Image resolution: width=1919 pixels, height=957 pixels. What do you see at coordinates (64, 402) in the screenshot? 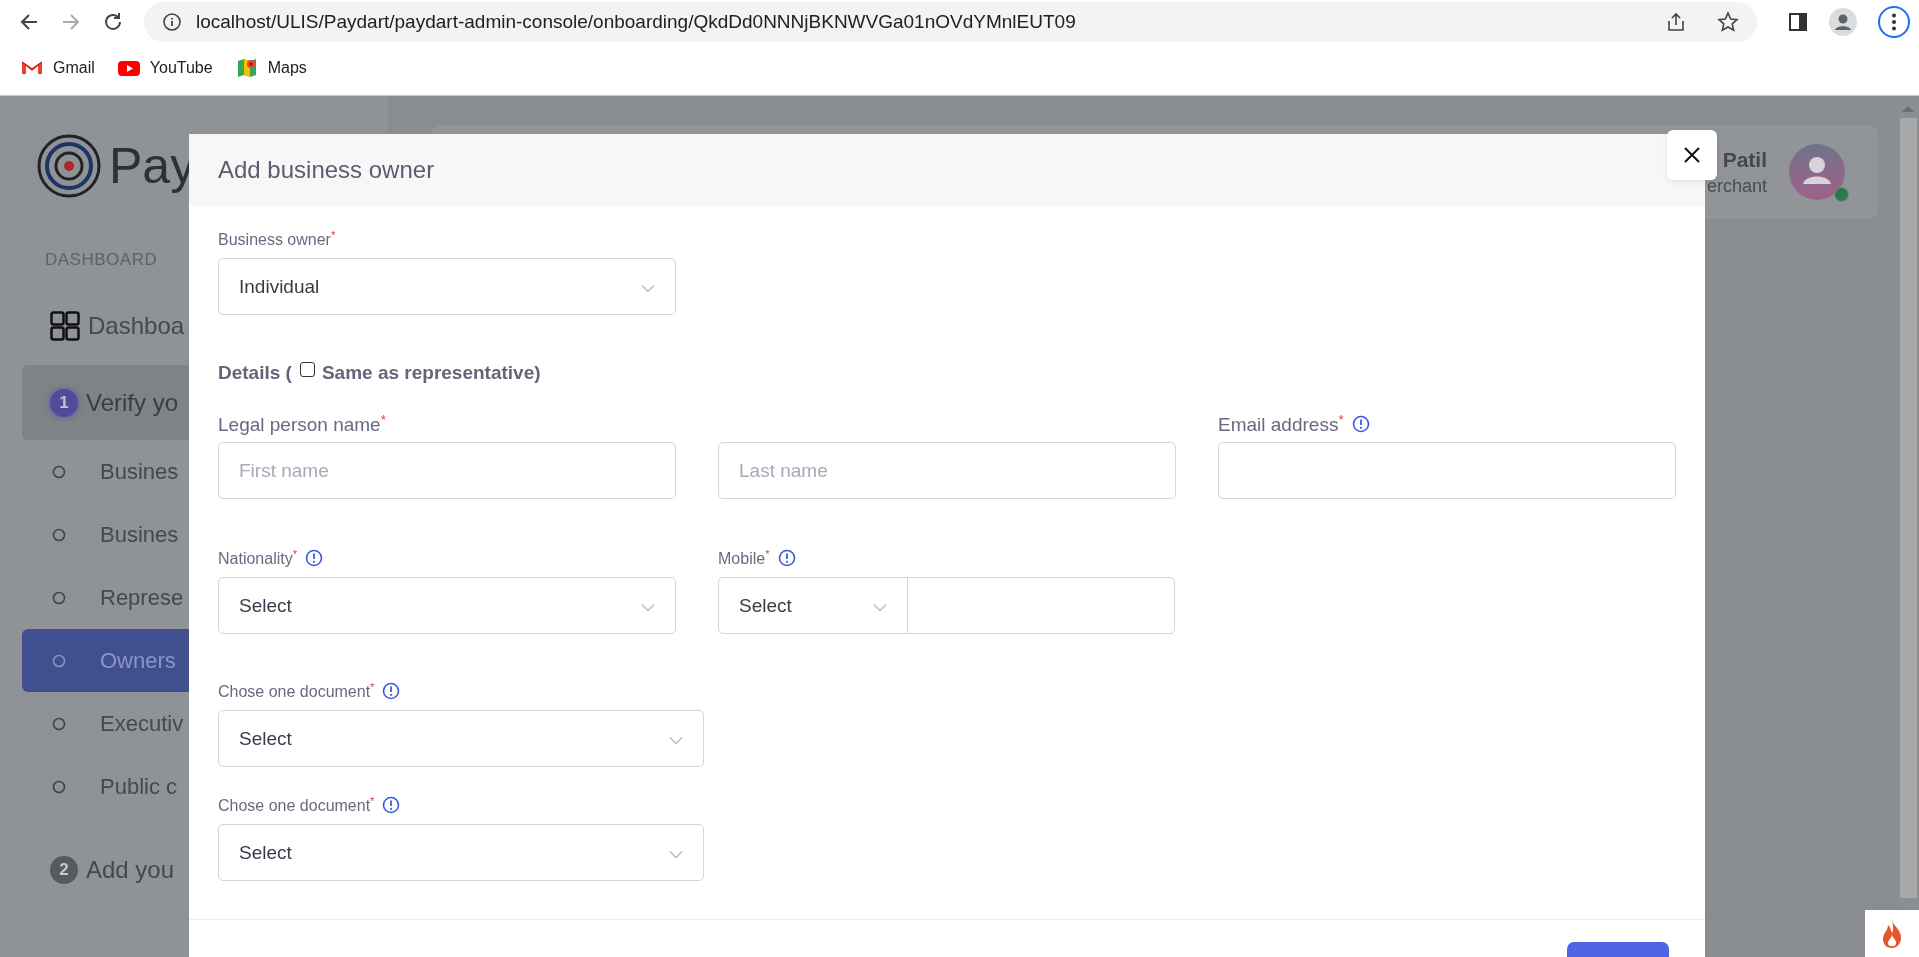
I see `step-number: 1` at bounding box center [64, 402].